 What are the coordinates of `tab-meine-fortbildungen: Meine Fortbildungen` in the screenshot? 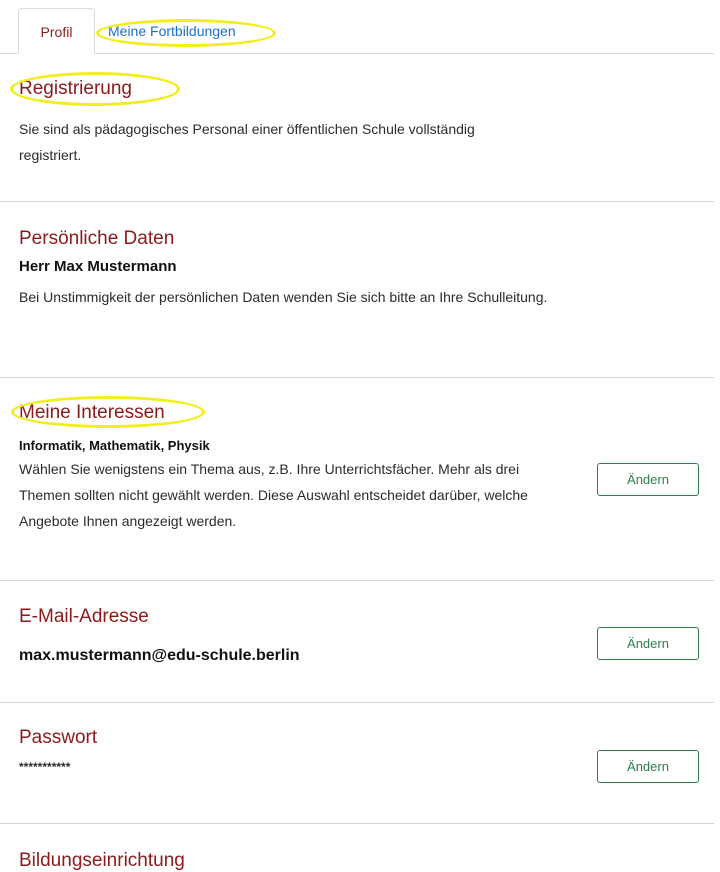 It's located at (172, 31).